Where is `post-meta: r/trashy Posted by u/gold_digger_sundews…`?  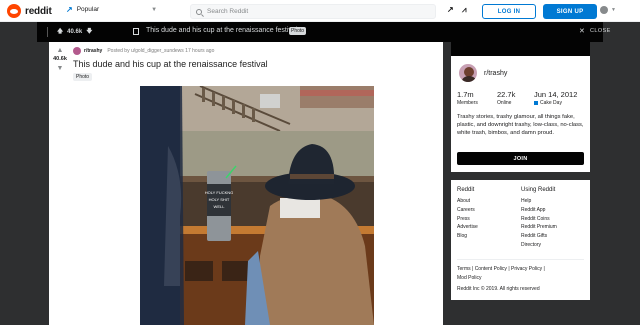
post-meta: r/trashy Posted by u/gold_digger_sundews… is located at coordinates (143, 51).